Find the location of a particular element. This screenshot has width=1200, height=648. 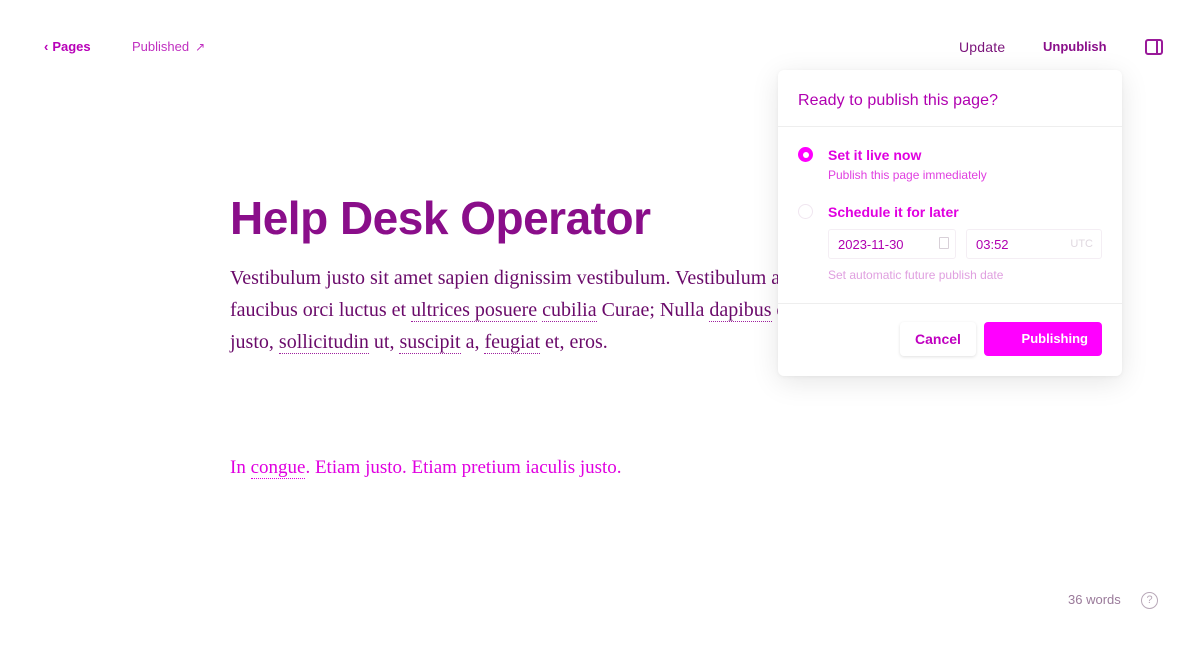

spellcheck-word: congue is located at coordinates (278, 468).